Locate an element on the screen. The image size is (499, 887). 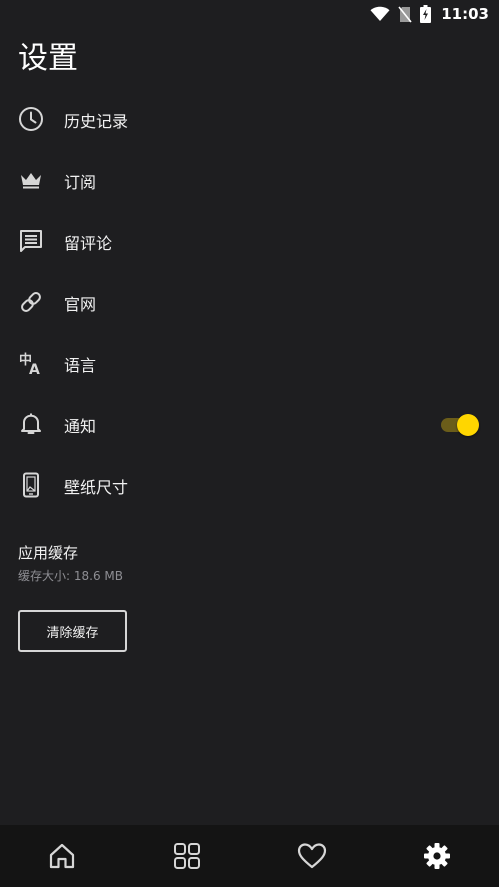
settings-item-website: 官网 is located at coordinates (249, 302).